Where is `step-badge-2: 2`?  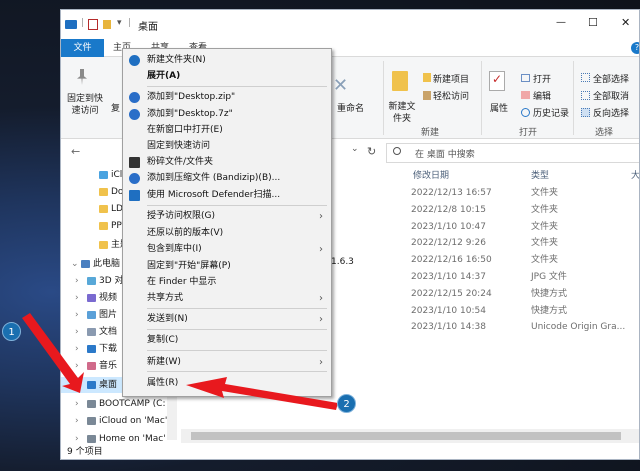
step-badge-2: 2 is located at coordinates (346, 403).